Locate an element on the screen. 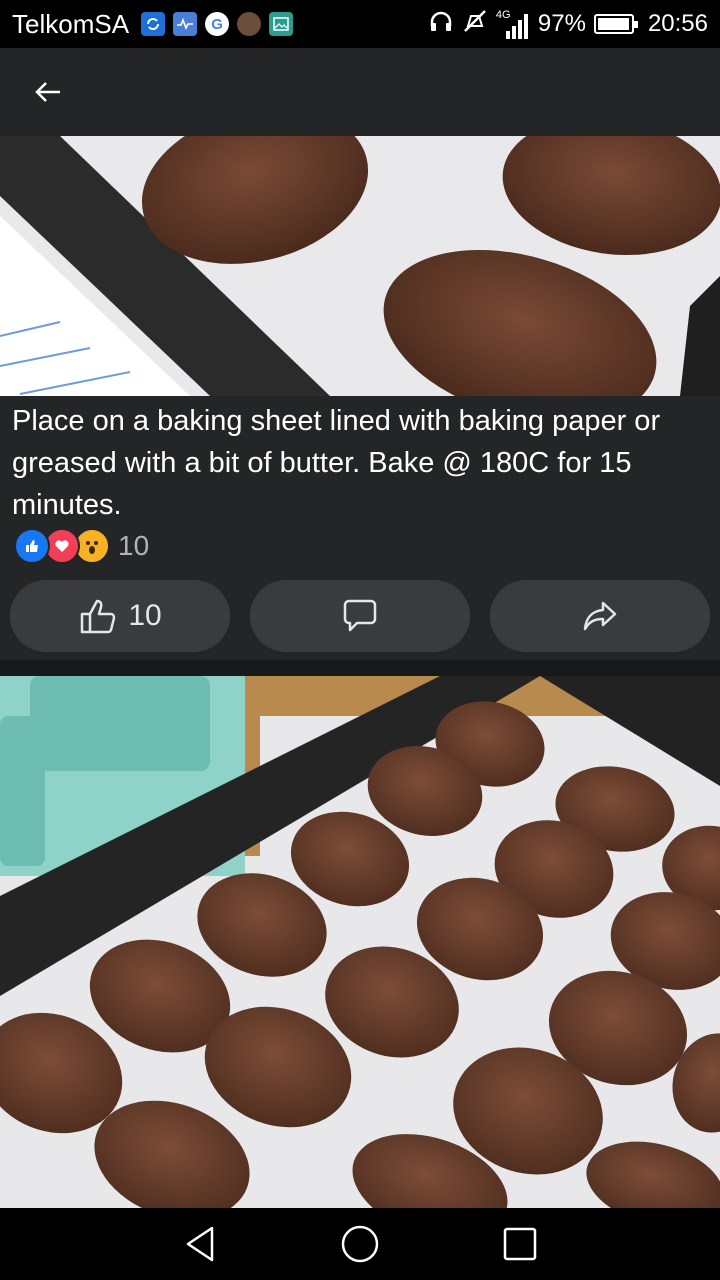 This screenshot has height=1280, width=720. battery-percent: 97% is located at coordinates (561, 23).